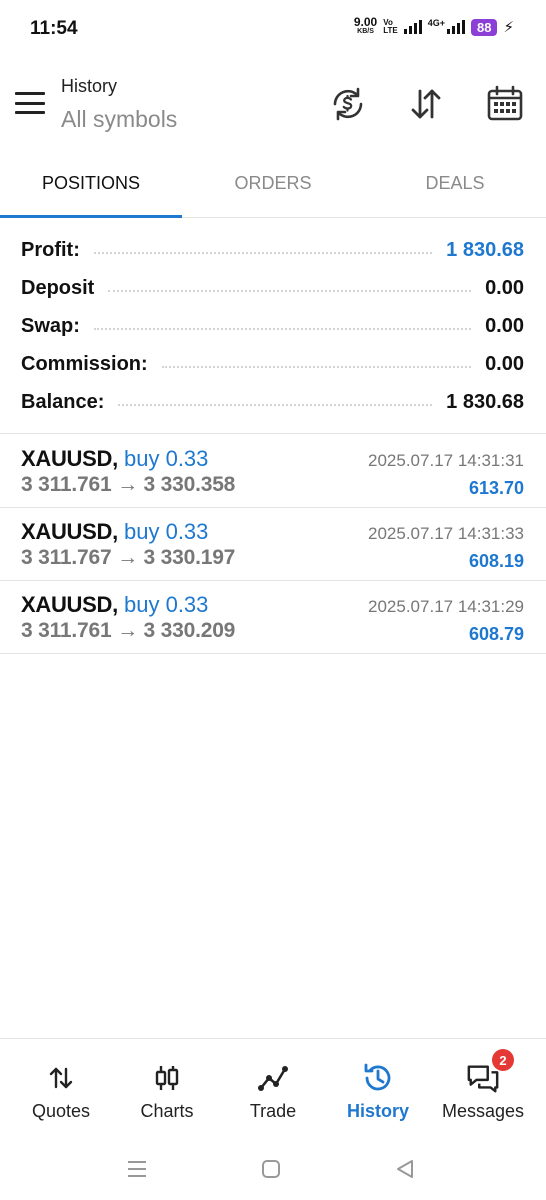  Describe the element at coordinates (167, 1078) in the screenshot. I see `charts-icon` at that location.